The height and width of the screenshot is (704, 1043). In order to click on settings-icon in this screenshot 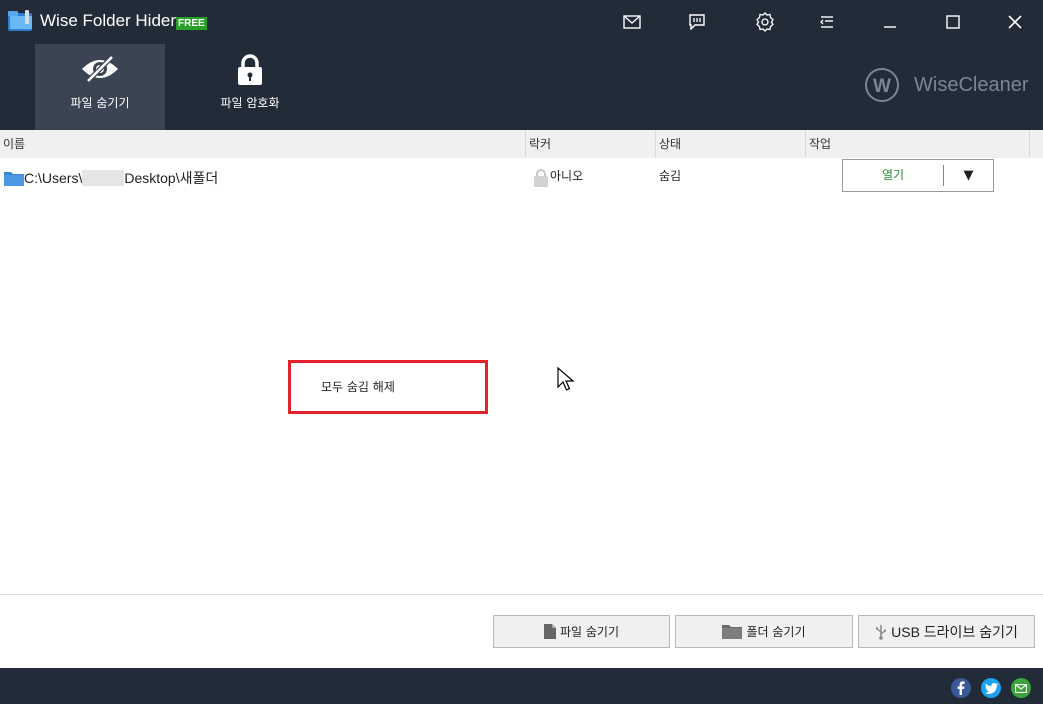, I will do `click(765, 22)`.